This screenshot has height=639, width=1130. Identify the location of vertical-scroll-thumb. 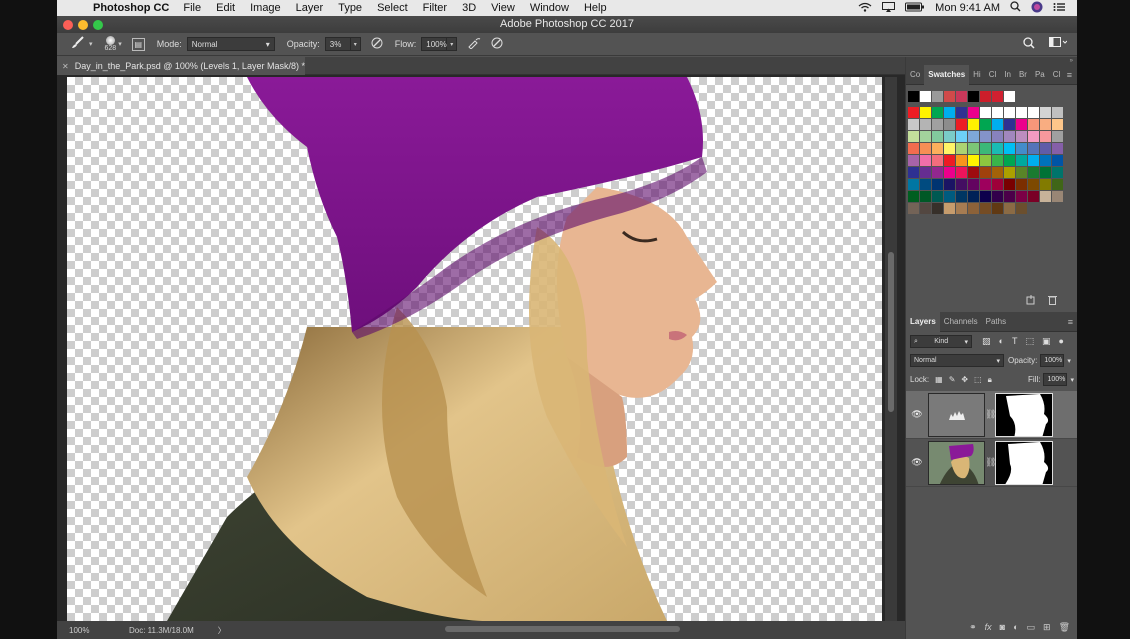
(891, 332).